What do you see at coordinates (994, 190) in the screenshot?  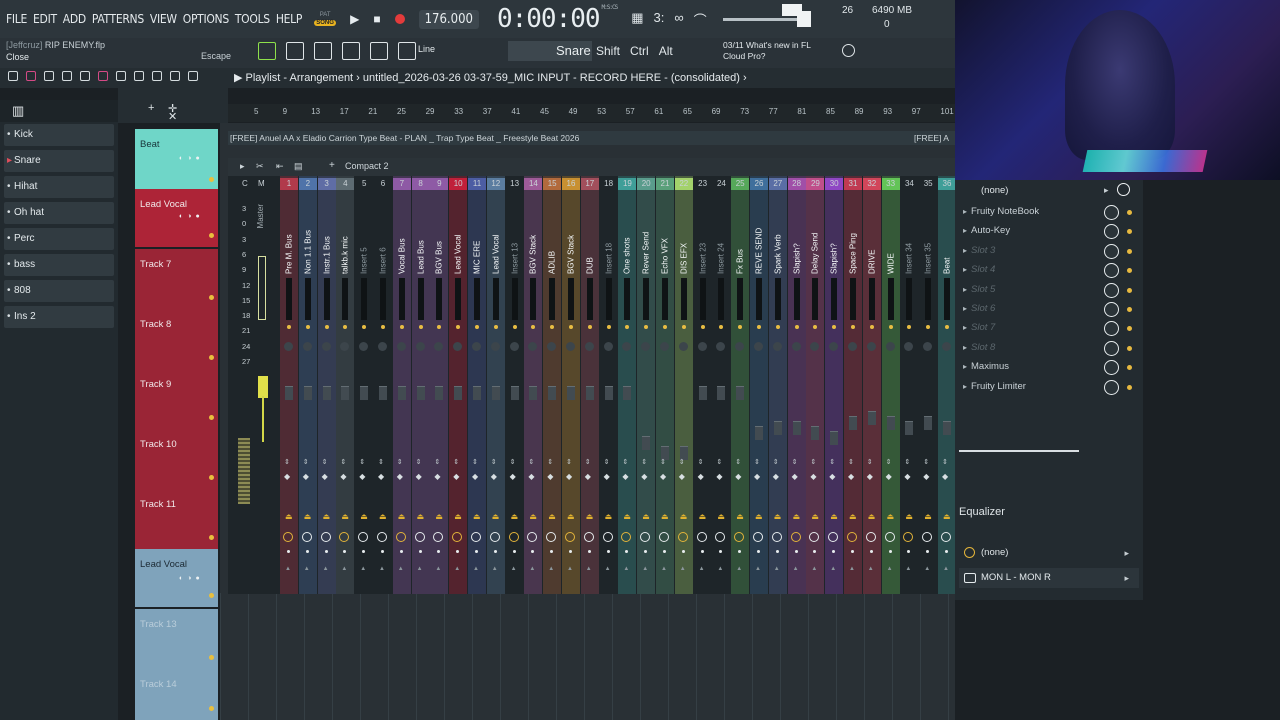 I see `input-selector: (none)` at bounding box center [994, 190].